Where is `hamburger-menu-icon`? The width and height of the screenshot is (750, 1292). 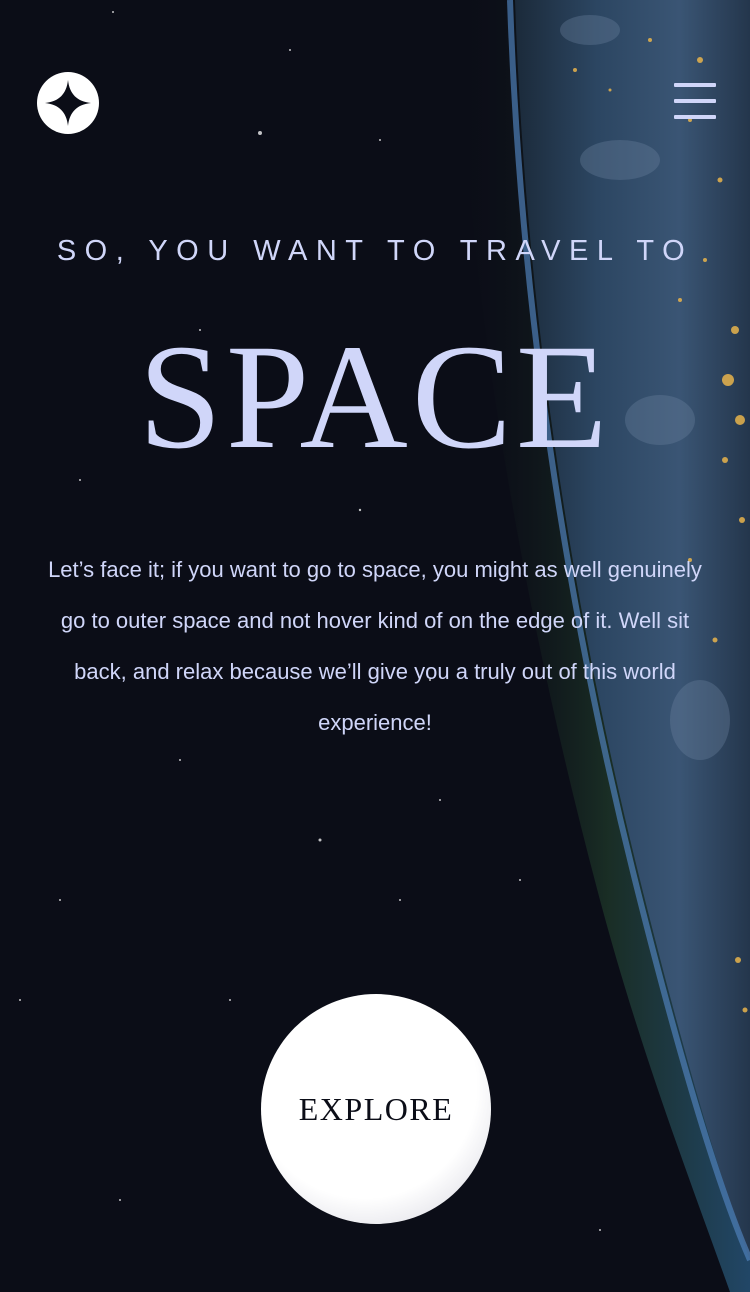
hamburger-menu-icon is located at coordinates (695, 102).